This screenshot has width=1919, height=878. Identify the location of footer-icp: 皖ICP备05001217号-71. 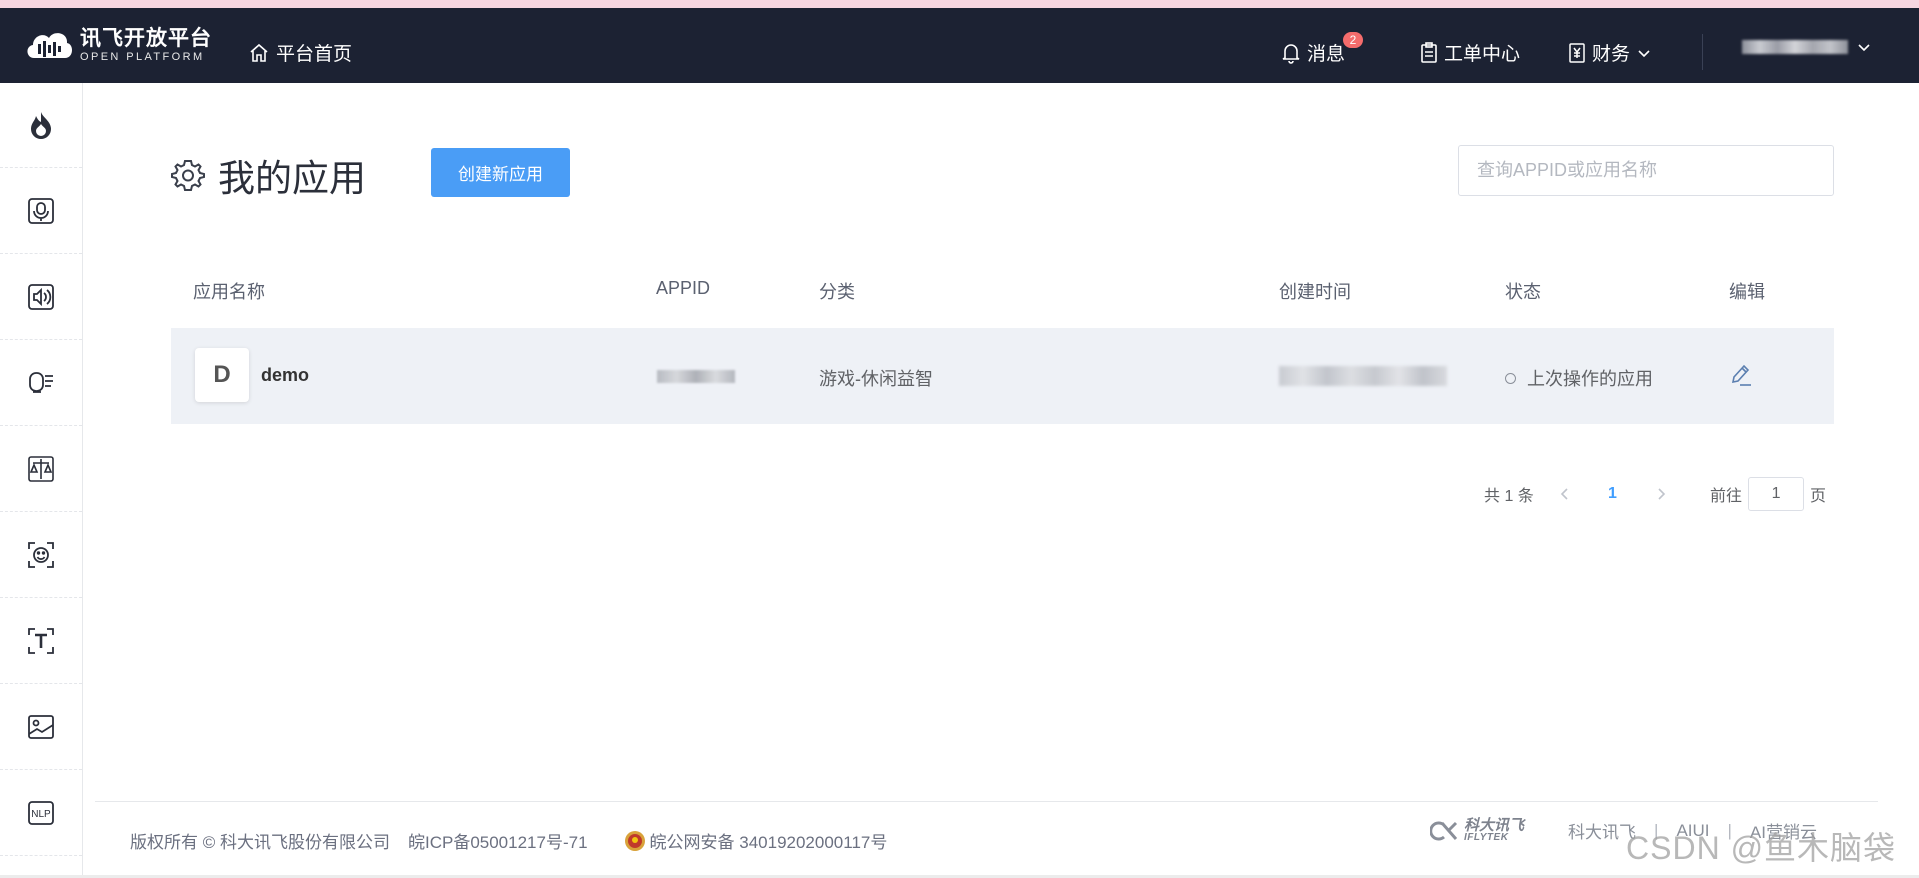
(498, 840).